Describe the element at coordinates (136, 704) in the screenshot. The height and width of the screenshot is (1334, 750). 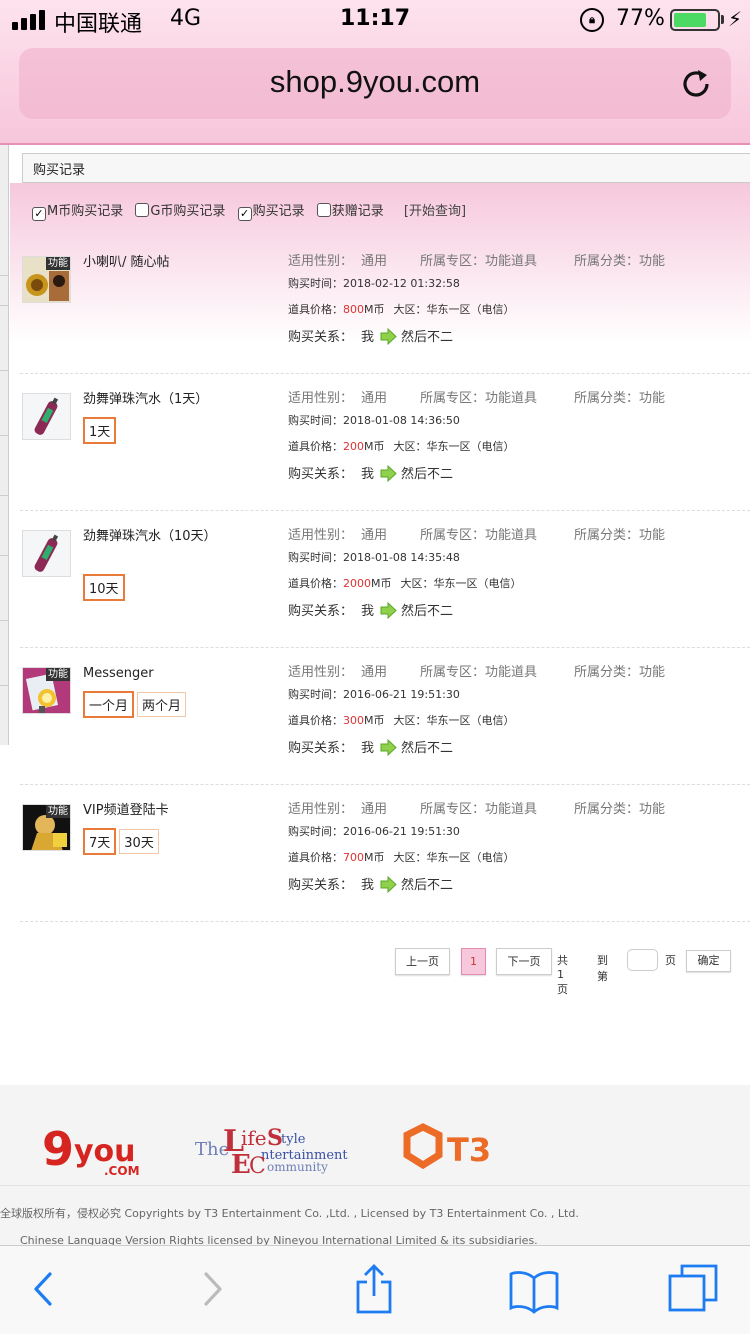
I see `duration-options: 一个月 两个月` at that location.